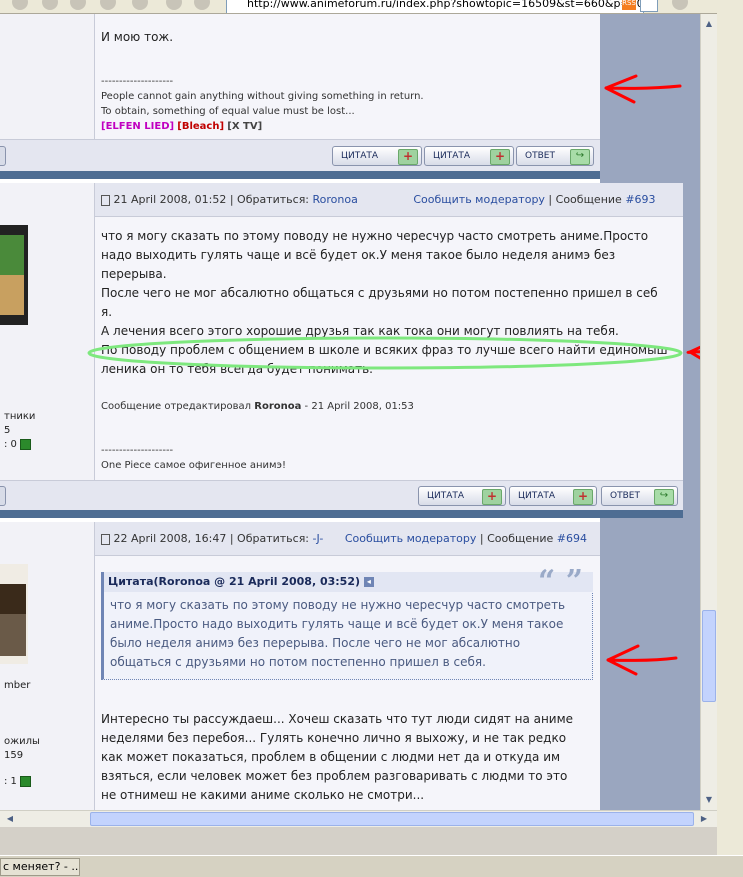 This screenshot has height=877, width=743. What do you see at coordinates (709, 800) in the screenshot?
I see `scroll-down-icon: ▼` at bounding box center [709, 800].